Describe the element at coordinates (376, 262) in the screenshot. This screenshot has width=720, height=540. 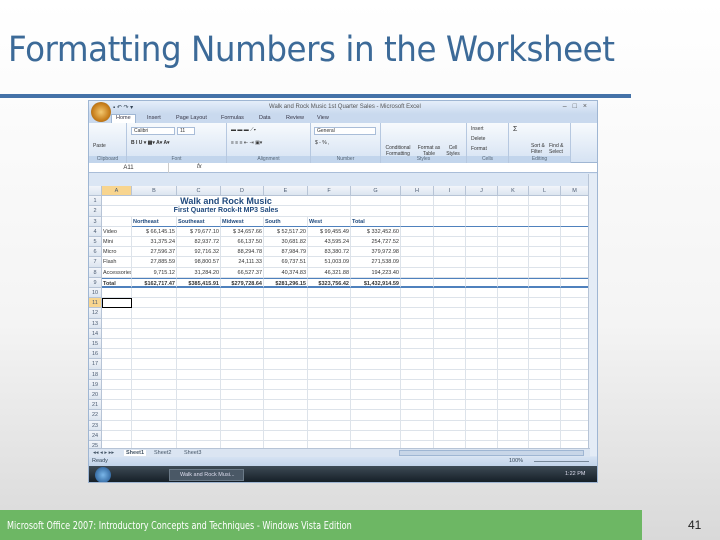
I see `cell: 271,538.09` at that location.